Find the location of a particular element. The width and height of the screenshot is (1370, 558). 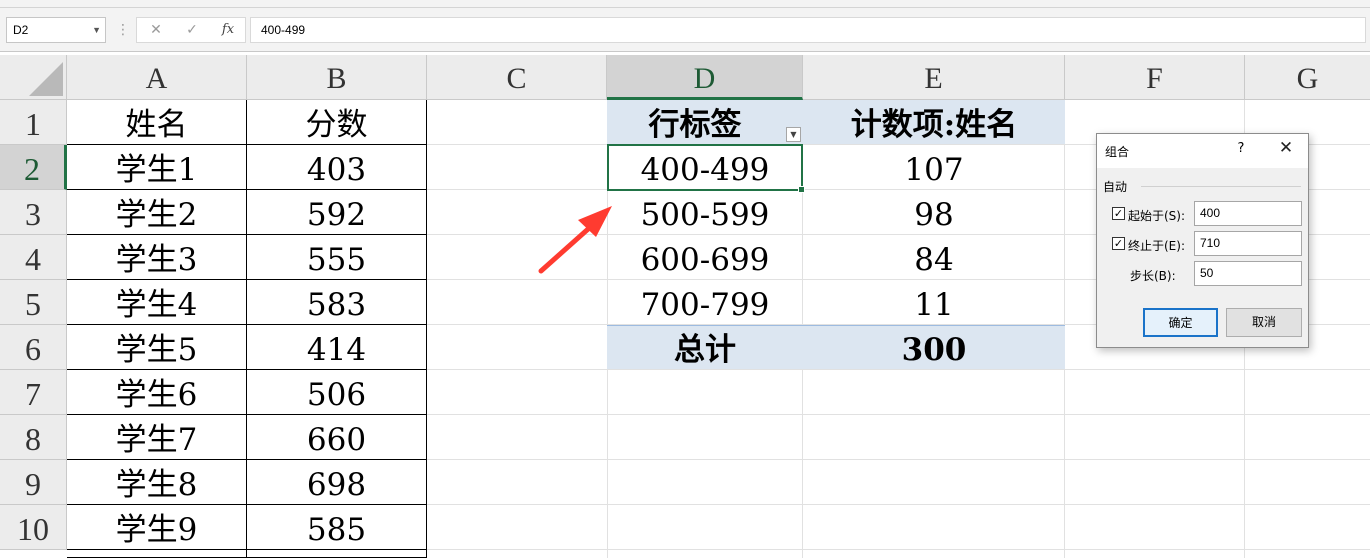

row-header-1: 1 is located at coordinates (33, 122).